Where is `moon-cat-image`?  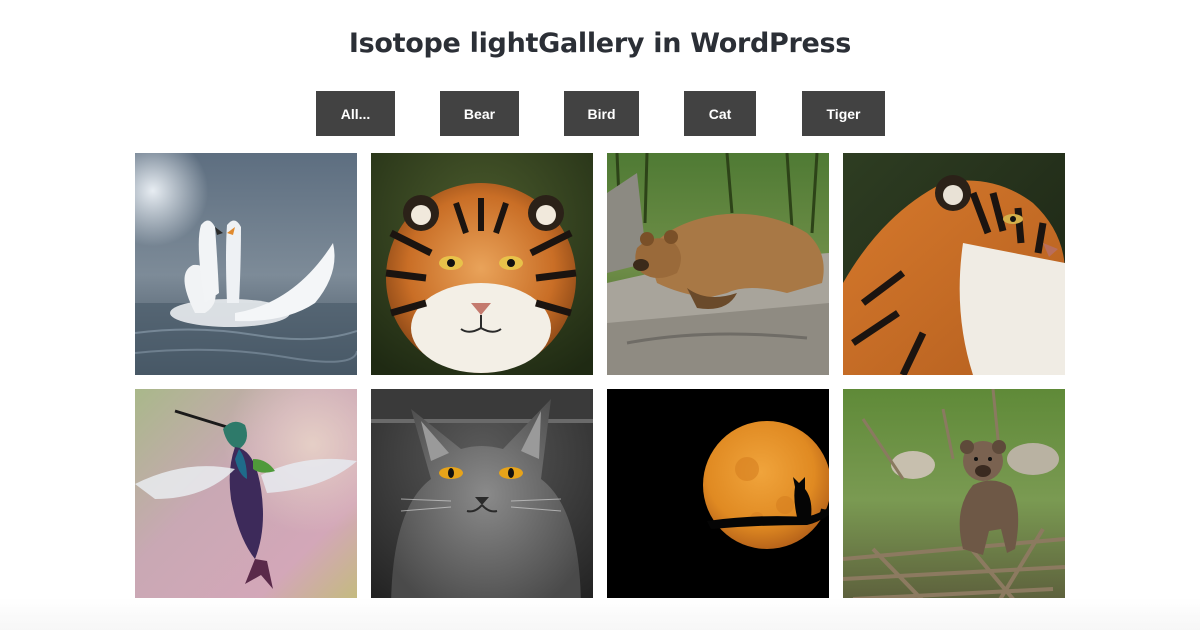 moon-cat-image is located at coordinates (718, 500).